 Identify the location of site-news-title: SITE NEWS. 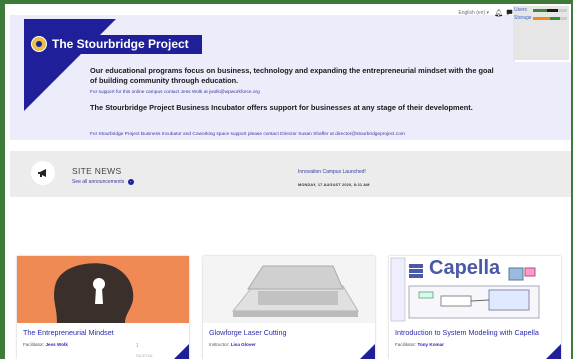
(97, 171).